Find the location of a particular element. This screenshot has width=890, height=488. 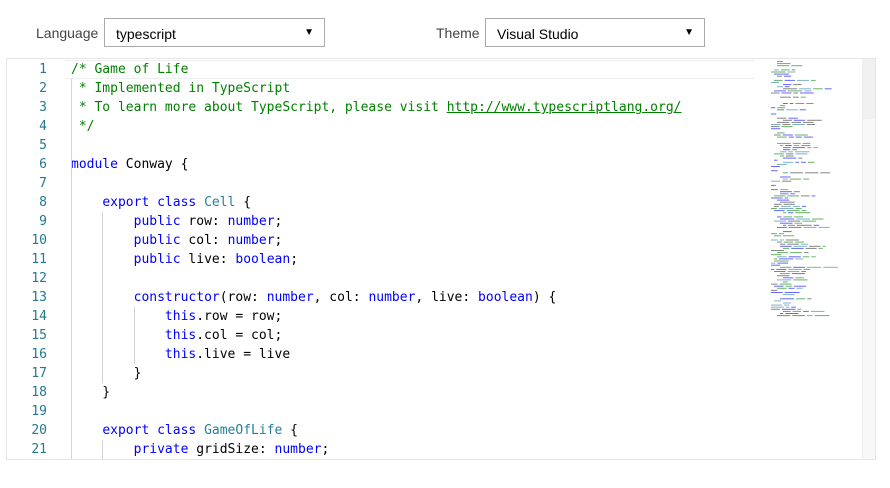

code-line: 8 export class Cell { is located at coordinates (441, 202).